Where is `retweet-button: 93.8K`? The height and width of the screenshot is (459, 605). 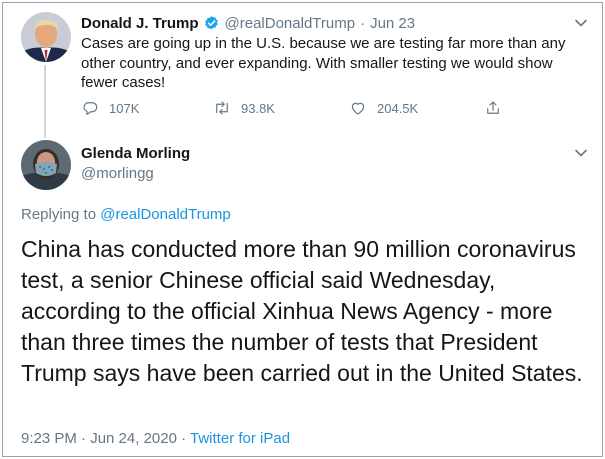 retweet-button: 93.8K is located at coordinates (244, 108).